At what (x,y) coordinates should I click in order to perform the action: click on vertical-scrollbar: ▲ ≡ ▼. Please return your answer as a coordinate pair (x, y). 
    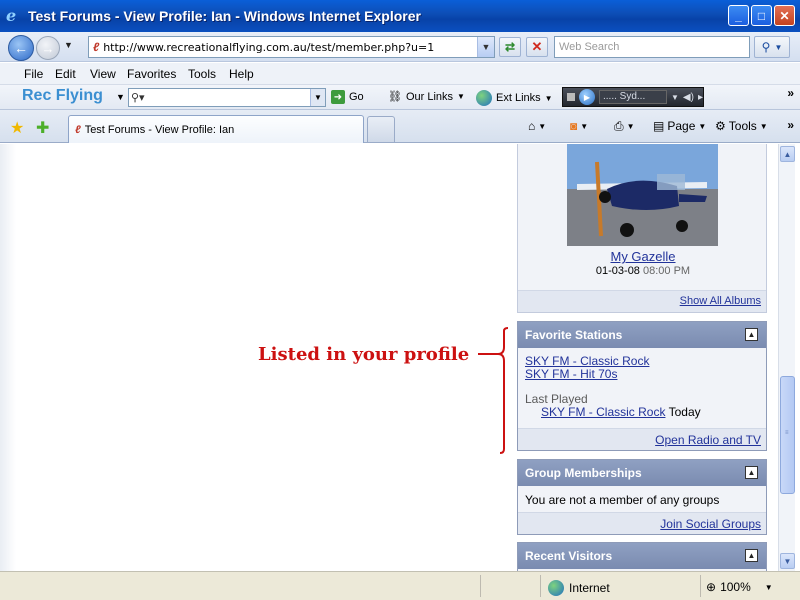
    Looking at the image, I should click on (786, 357).